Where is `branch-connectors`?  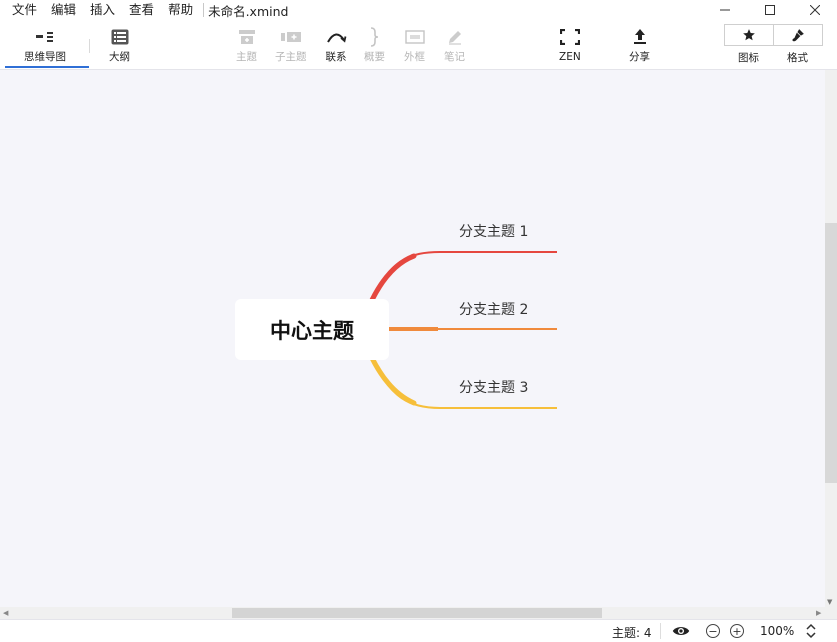 branch-connectors is located at coordinates (463, 330).